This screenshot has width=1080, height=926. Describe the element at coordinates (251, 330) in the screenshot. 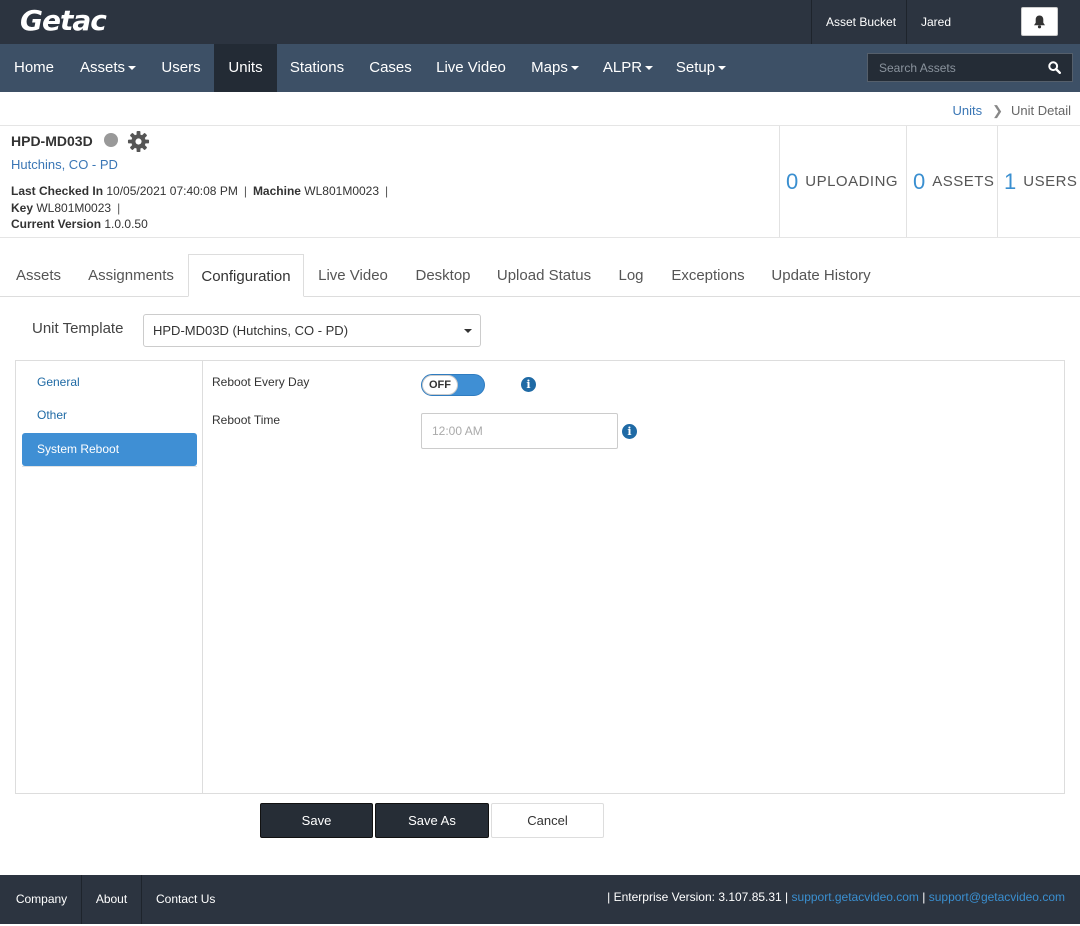

I see `unit-template-value: HPD-MD03D (Hutchins, CO - PD)` at that location.